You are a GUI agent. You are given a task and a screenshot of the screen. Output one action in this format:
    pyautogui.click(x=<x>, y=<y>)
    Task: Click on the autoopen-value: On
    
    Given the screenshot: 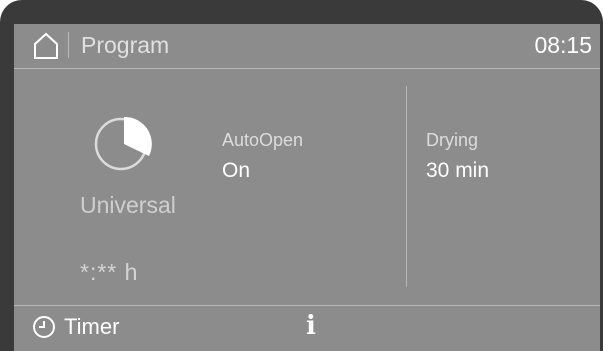 What is the action you would take?
    pyautogui.click(x=236, y=171)
    